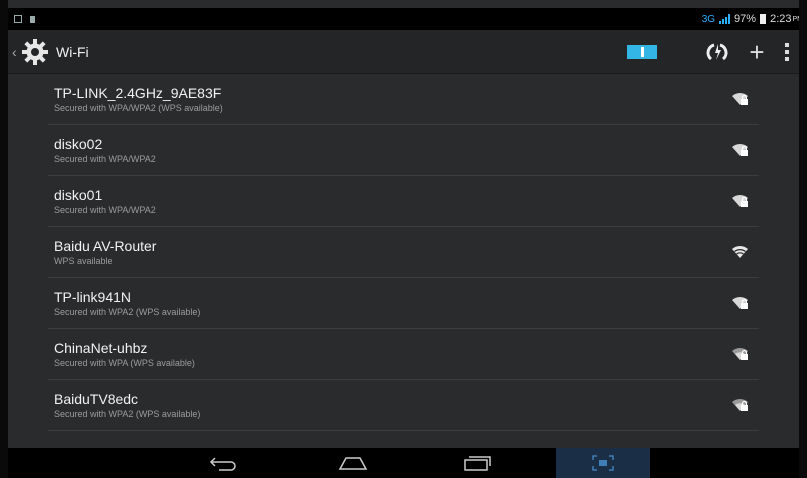 This screenshot has width=807, height=478. I want to click on signal-strength-icon, so click(725, 19).